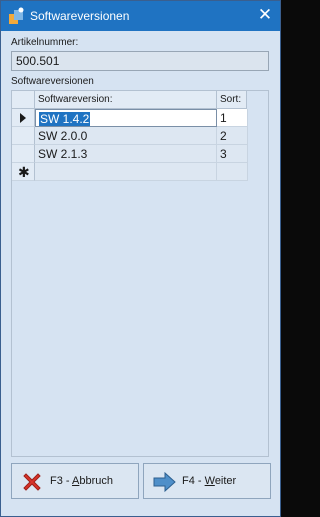 The width and height of the screenshot is (320, 517). Describe the element at coordinates (23, 100) in the screenshot. I see `grid-corner-header` at that location.